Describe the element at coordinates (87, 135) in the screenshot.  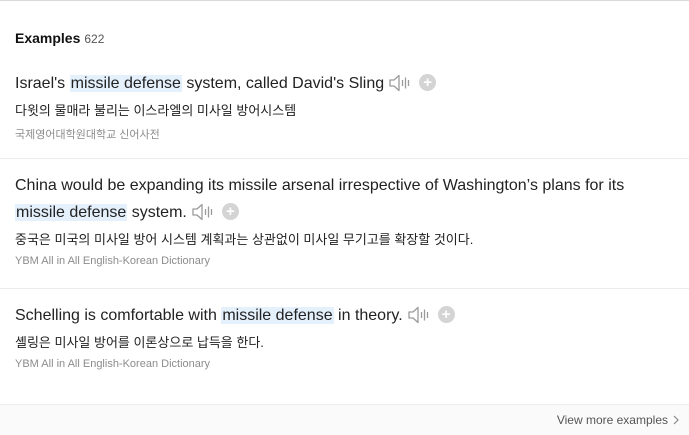
I see `example-source: 국제영어대학원대학교 신어사전` at that location.